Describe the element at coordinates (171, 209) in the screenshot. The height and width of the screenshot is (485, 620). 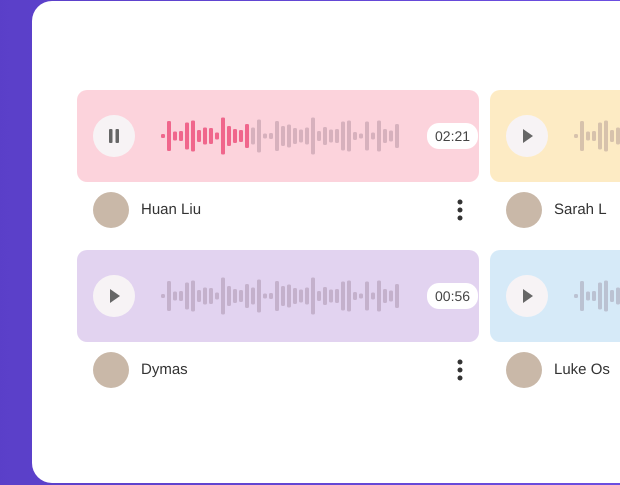
I see `user-name: Huan Liu` at that location.